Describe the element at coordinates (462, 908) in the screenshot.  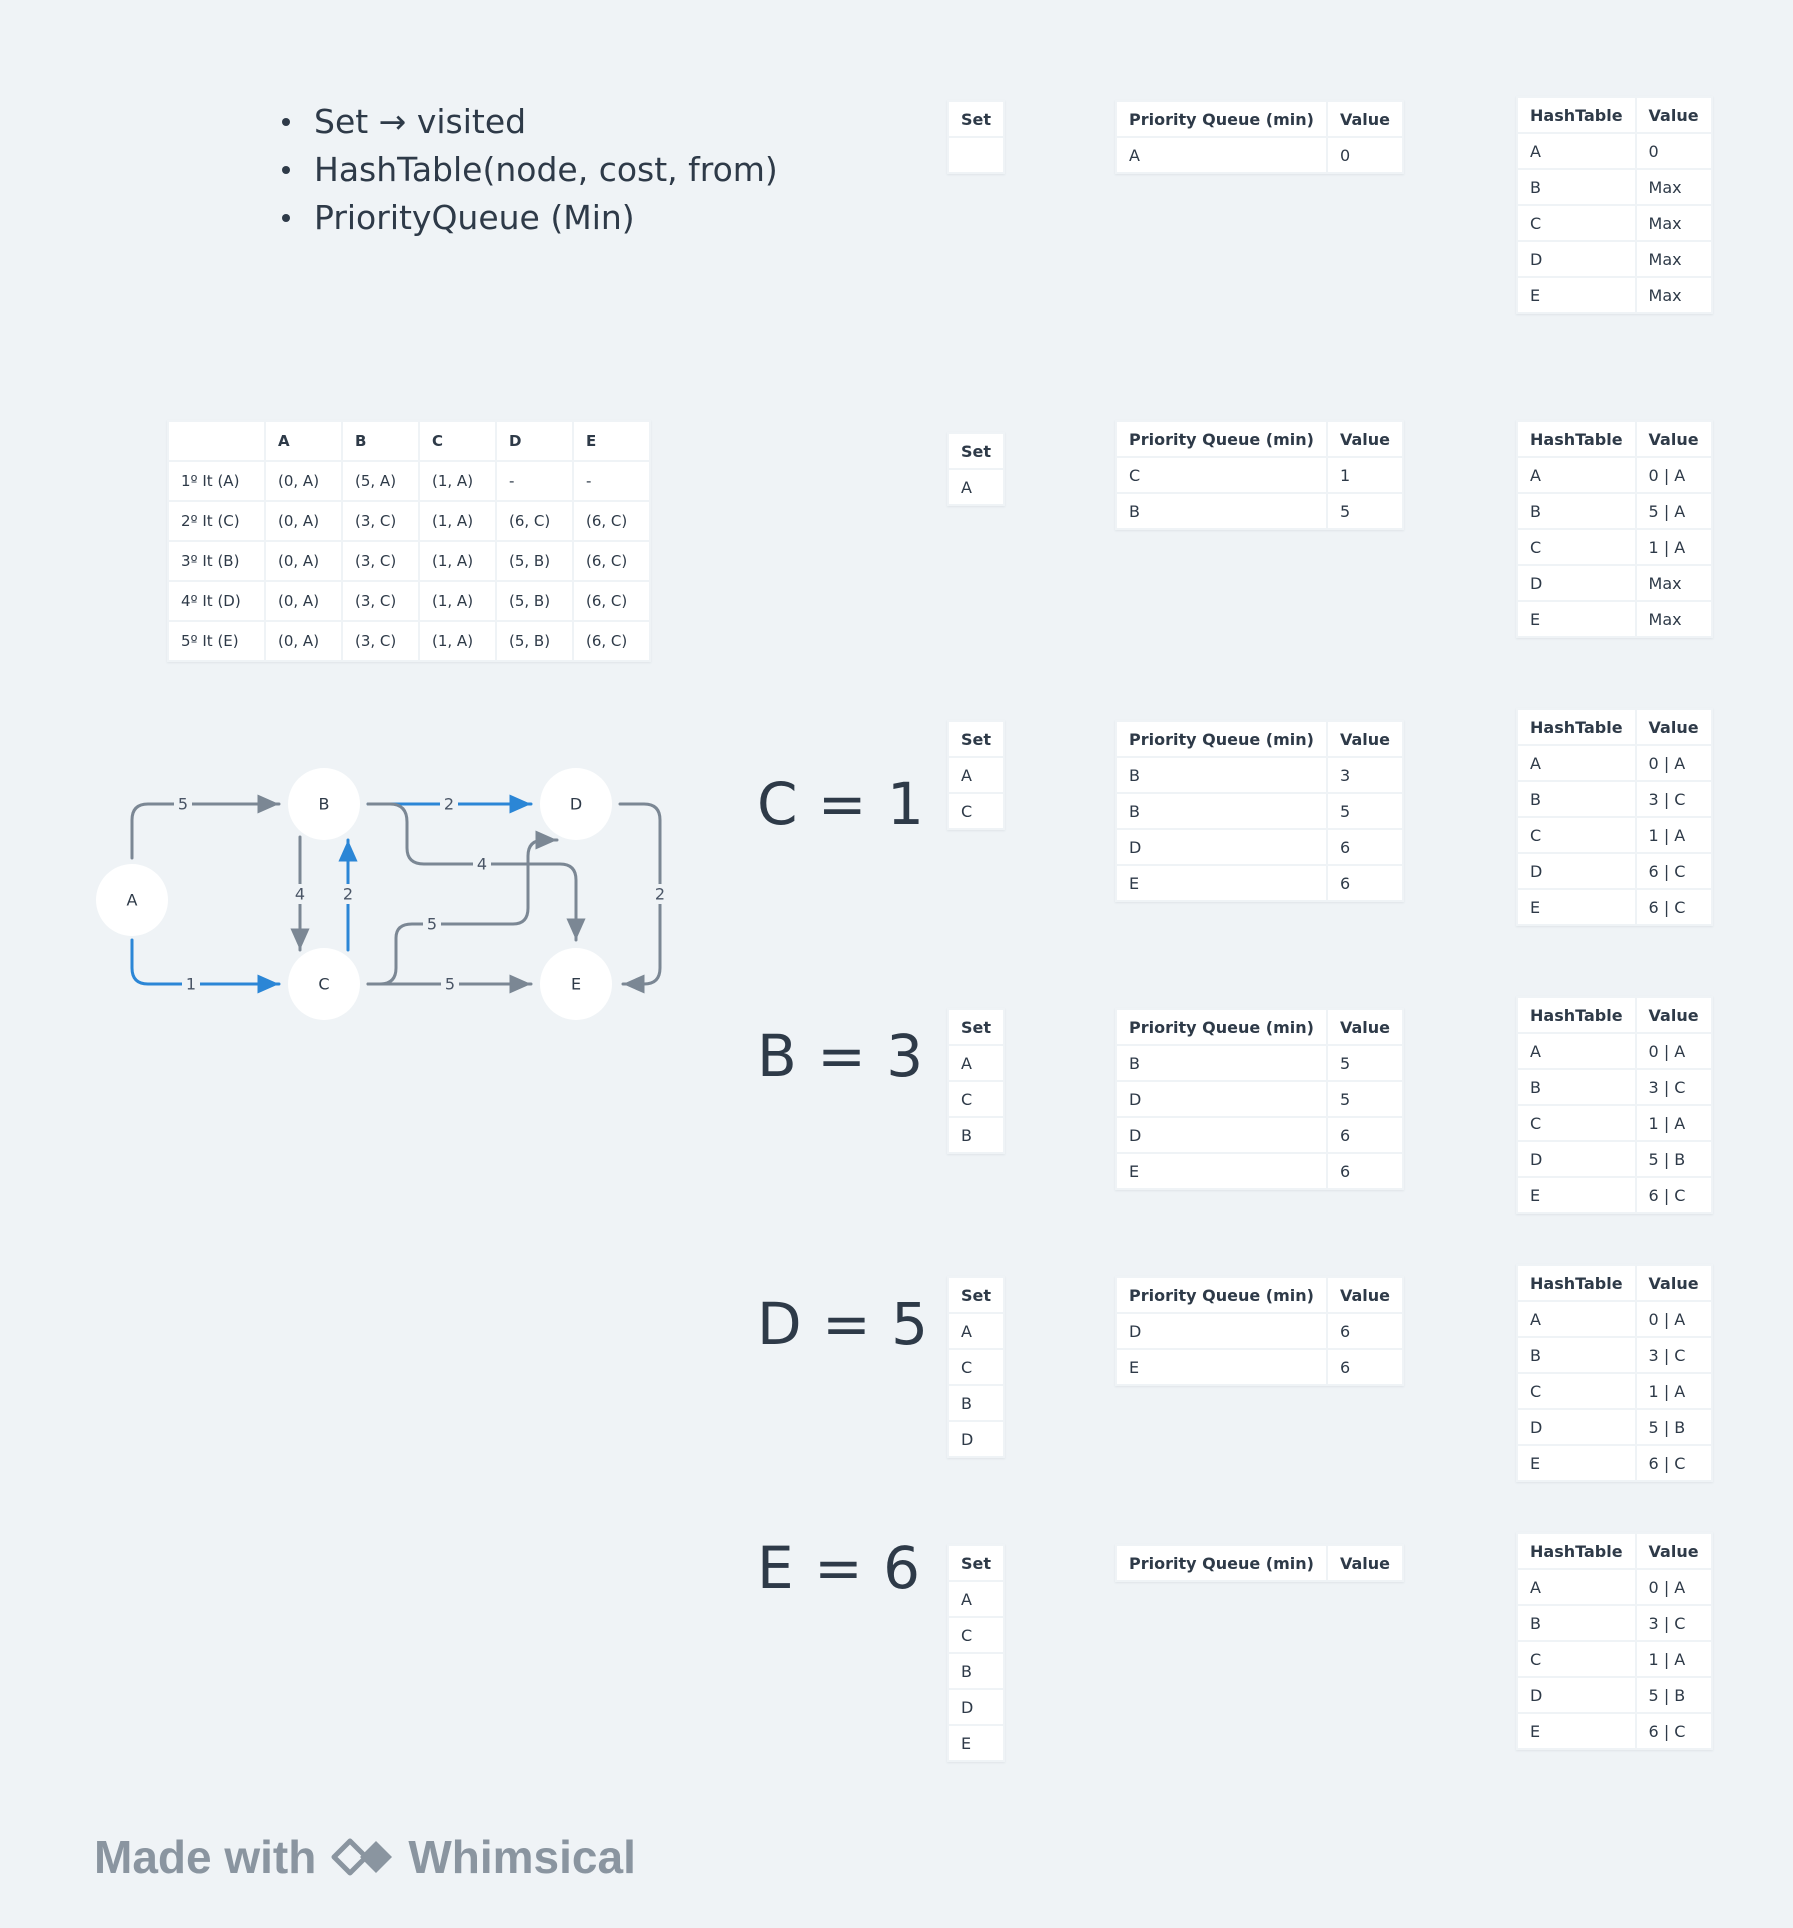
I see `edge-c-d` at that location.